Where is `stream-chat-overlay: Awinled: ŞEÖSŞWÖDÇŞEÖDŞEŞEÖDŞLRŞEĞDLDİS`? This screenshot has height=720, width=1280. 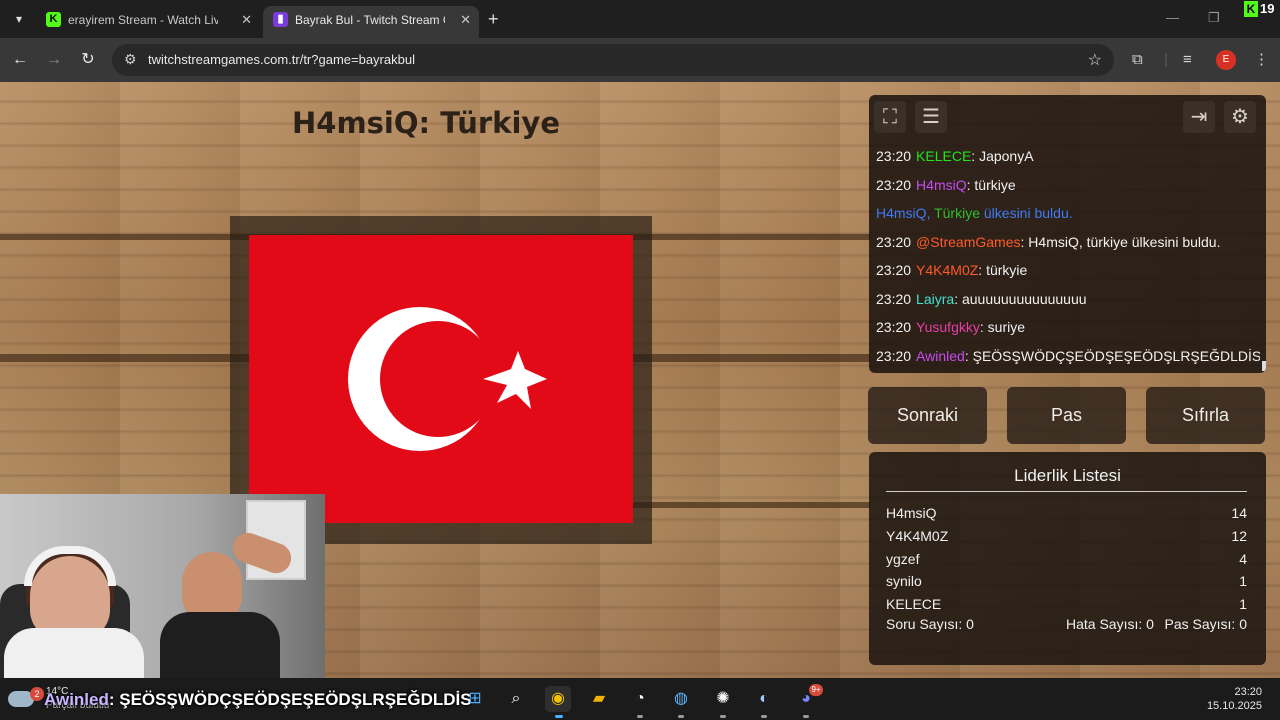
stream-chat-overlay: Awinled: ŞEÖSŞWÖDÇŞEÖDŞEŞEÖDŞLRŞEĞDLDİS is located at coordinates (258, 700).